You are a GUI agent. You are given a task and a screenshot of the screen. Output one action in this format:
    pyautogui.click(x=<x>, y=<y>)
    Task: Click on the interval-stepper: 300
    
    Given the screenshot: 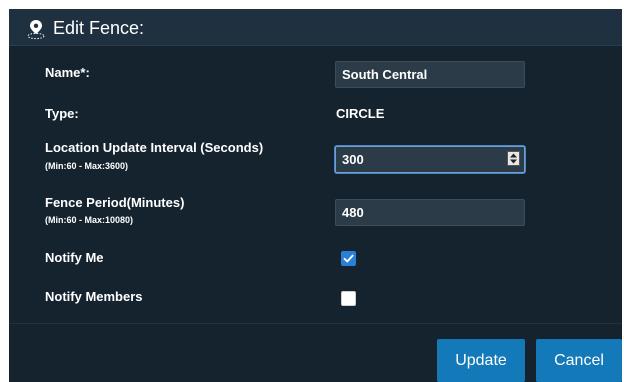 What is the action you would take?
    pyautogui.click(x=430, y=159)
    